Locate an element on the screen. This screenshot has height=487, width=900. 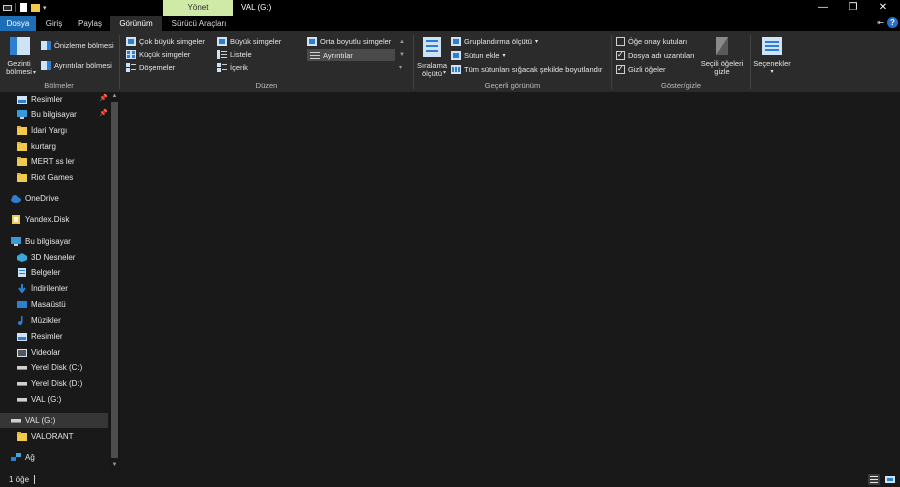
nav-item-3d-nesneler: 3D Nesneler is located at coordinates (46, 257).